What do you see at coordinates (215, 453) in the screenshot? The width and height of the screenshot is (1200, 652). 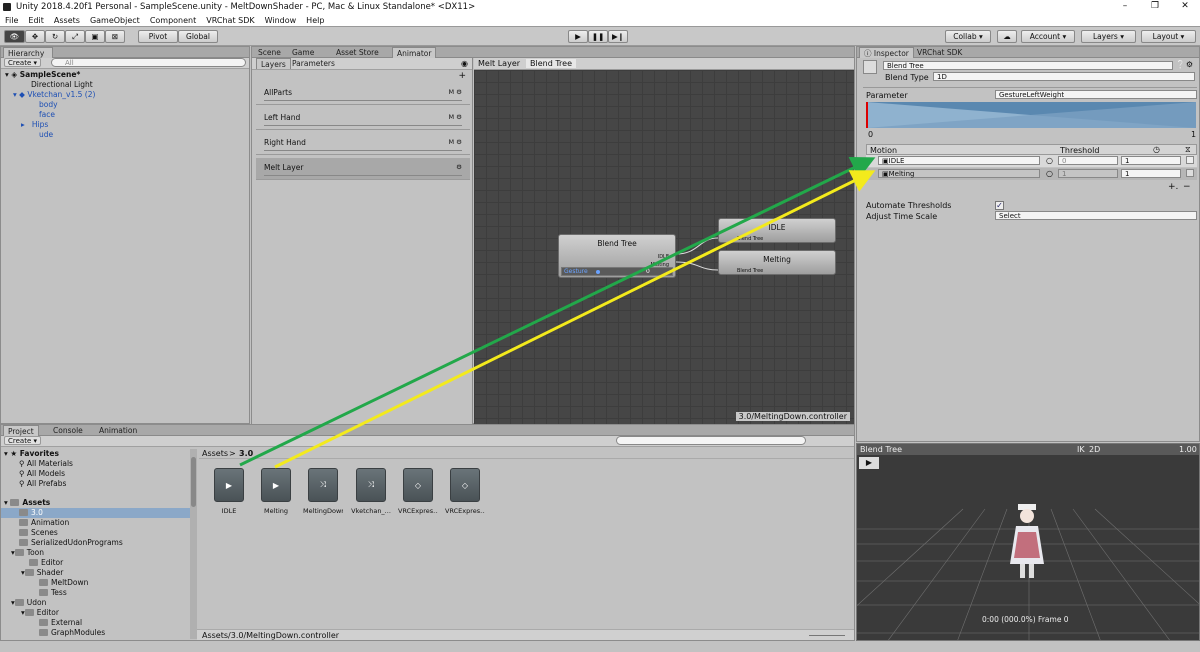 I see `breadcrumb-item: Assets` at bounding box center [215, 453].